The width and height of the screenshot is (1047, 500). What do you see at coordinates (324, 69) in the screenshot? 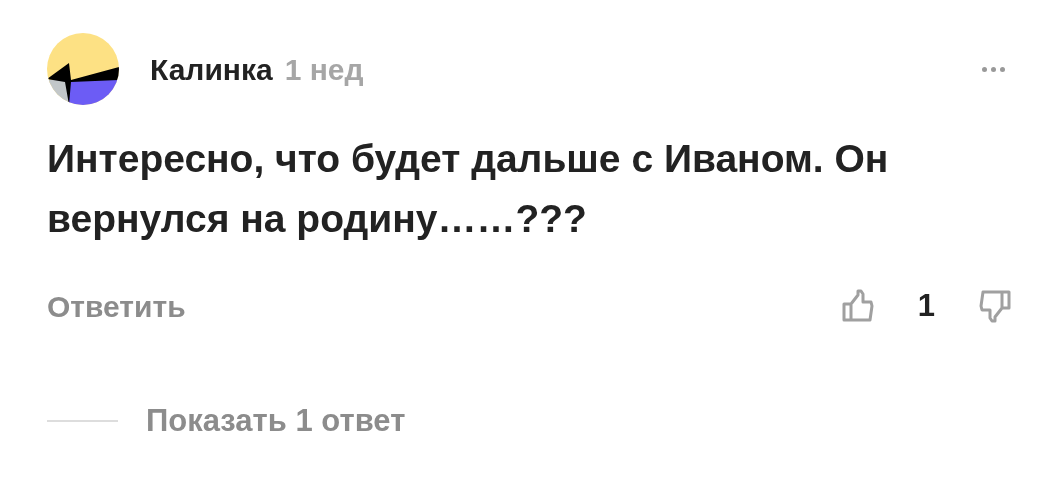
I see `comment-time: 1 нед` at bounding box center [324, 69].